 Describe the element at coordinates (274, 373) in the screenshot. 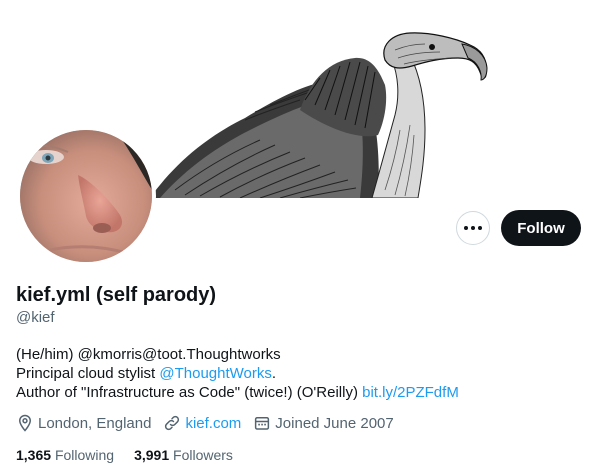

I see `bio-text: .` at that location.